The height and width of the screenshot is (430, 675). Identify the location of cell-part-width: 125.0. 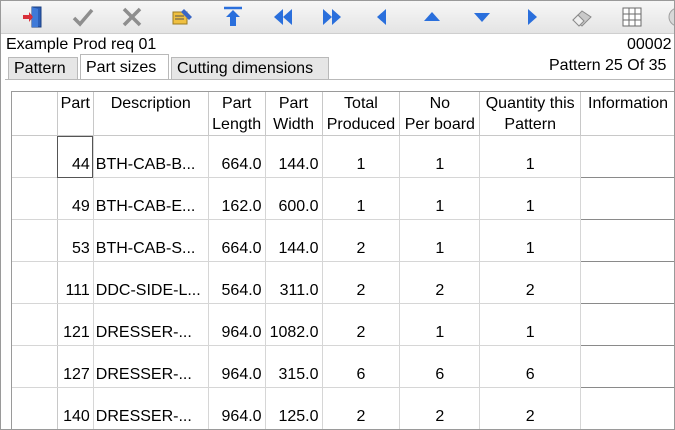
(294, 408).